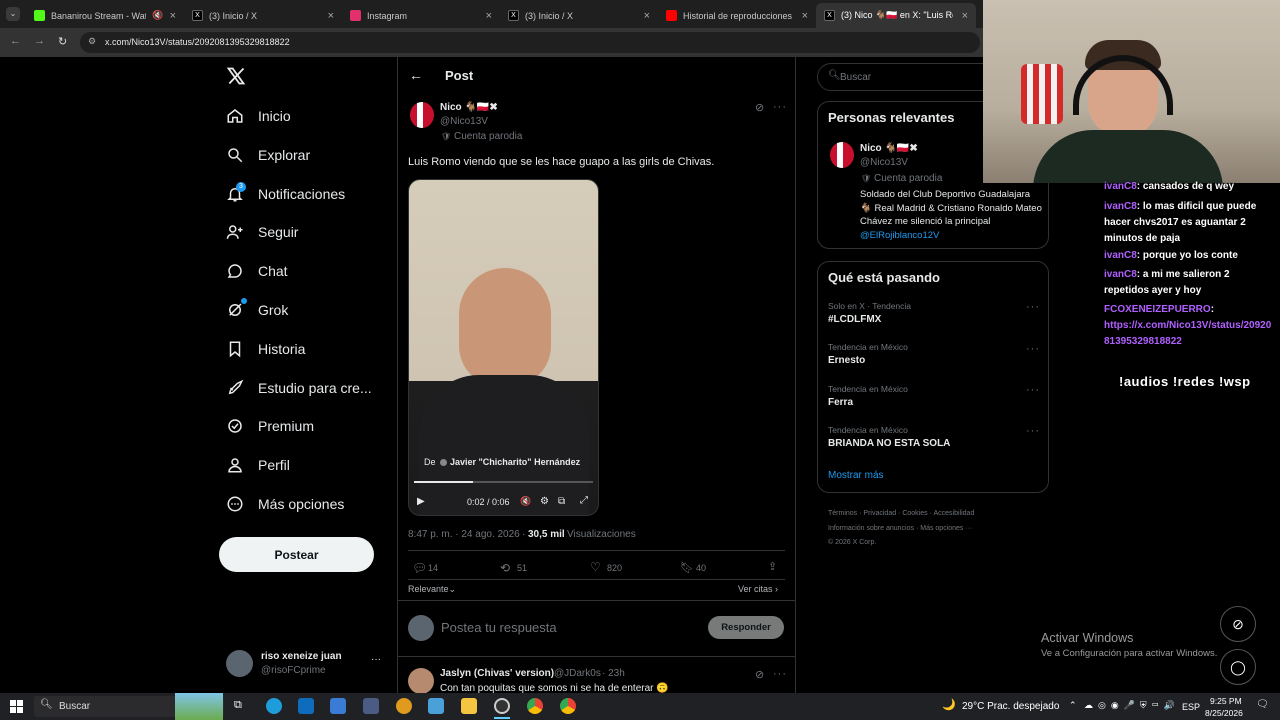 This screenshot has height=720, width=1280. What do you see at coordinates (879, 513) in the screenshot?
I see `footer-link-privacidad: Privacidad` at bounding box center [879, 513].